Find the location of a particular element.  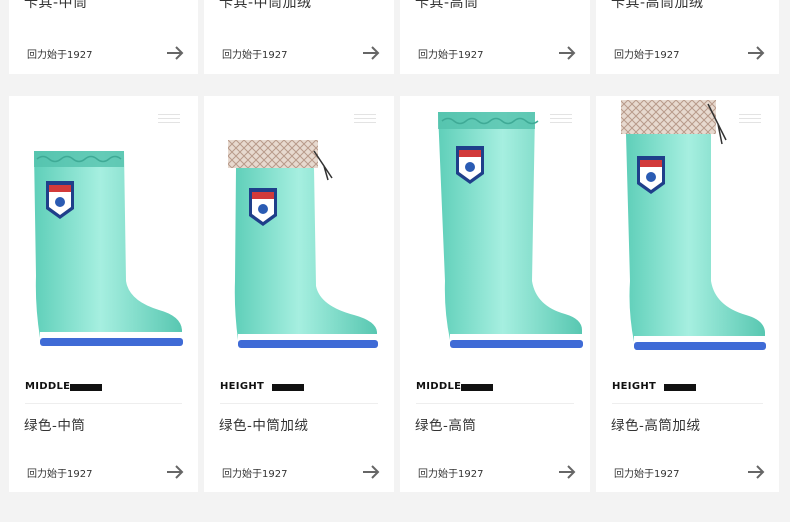

product-card: 卡其-高筒 回力始于1927 is located at coordinates (495, 37).